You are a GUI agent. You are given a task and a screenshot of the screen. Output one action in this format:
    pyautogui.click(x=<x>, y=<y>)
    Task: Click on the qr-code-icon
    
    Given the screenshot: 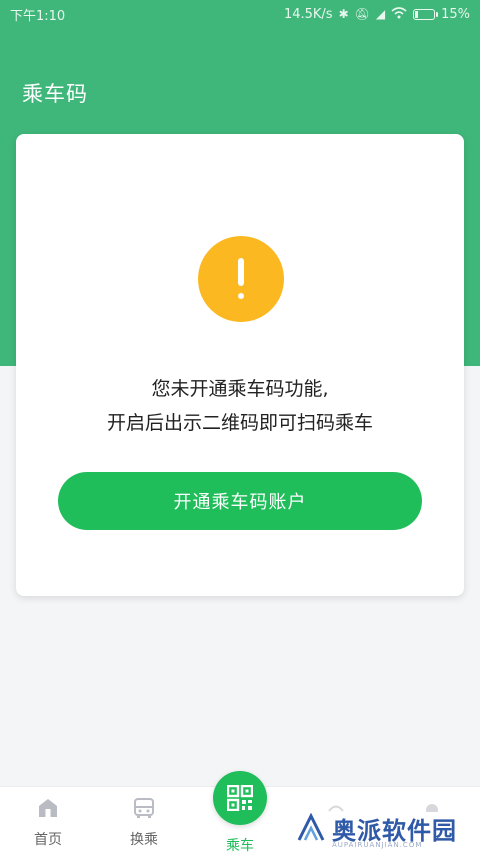 What is the action you would take?
    pyautogui.click(x=240, y=798)
    